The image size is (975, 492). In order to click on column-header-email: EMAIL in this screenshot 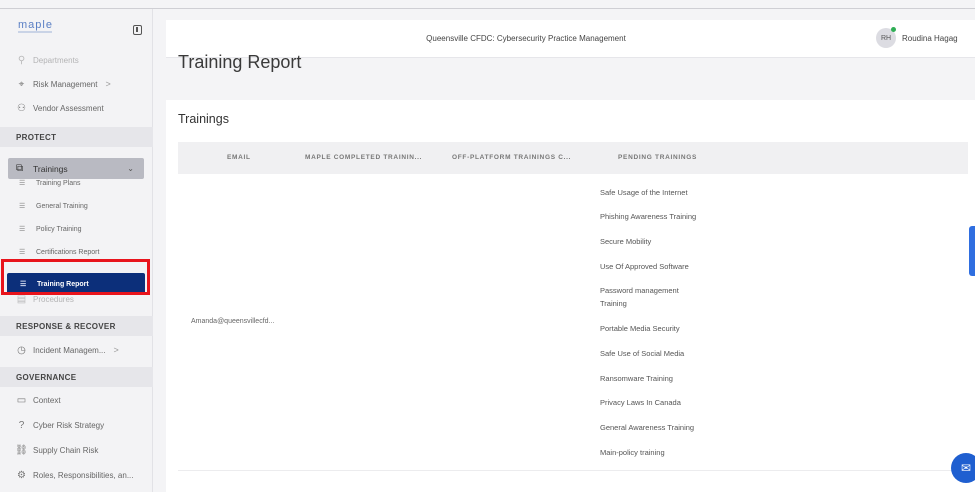, I will do `click(239, 157)`.